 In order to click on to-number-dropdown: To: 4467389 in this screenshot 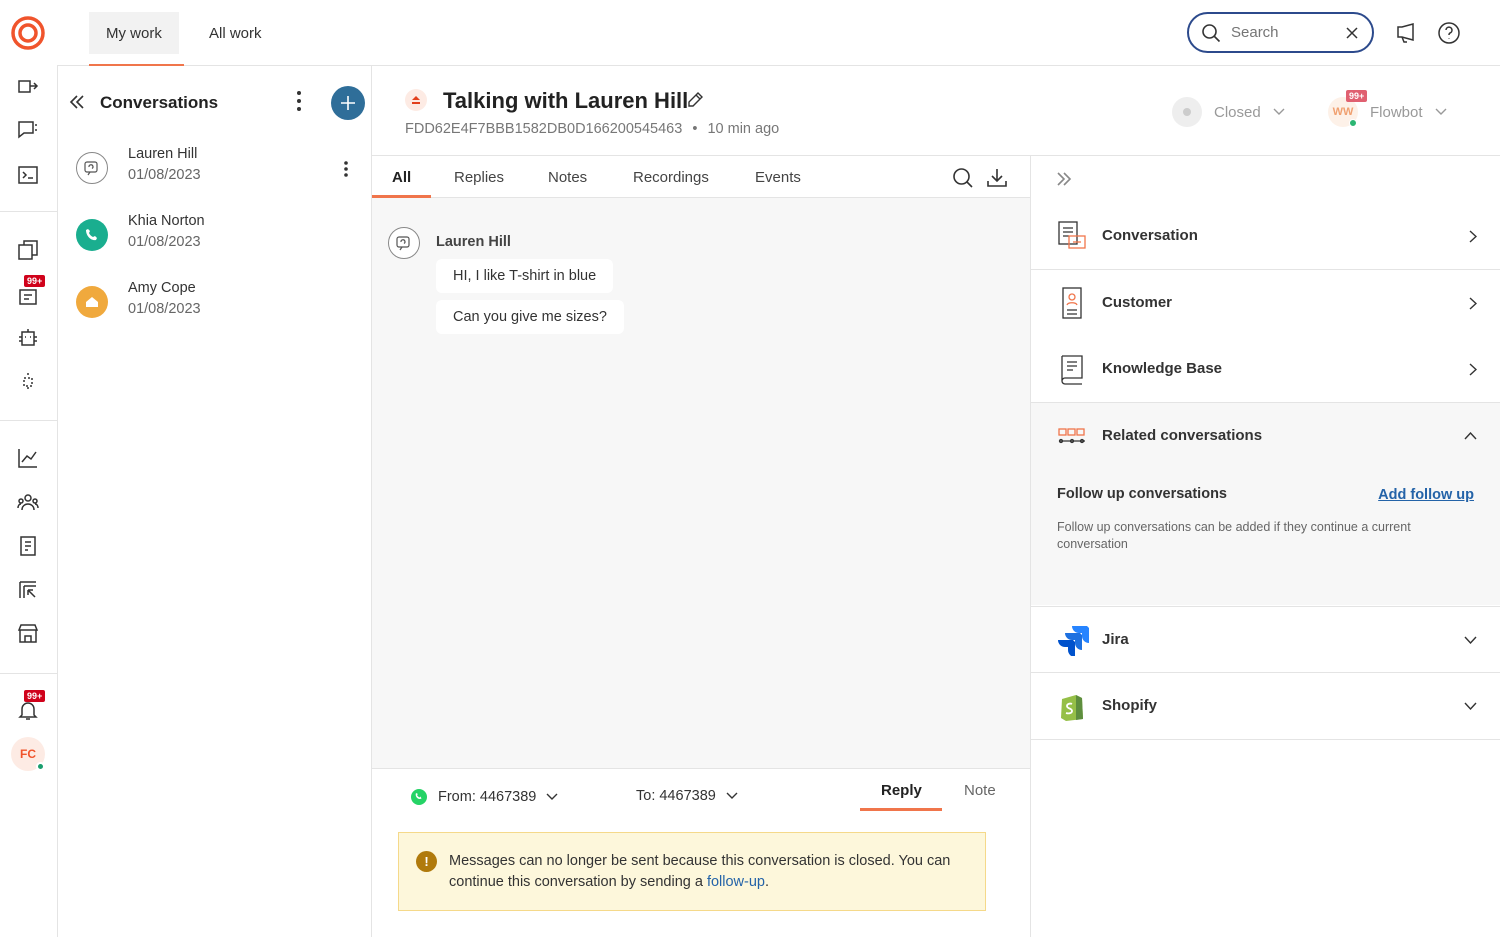, I will do `click(687, 796)`.